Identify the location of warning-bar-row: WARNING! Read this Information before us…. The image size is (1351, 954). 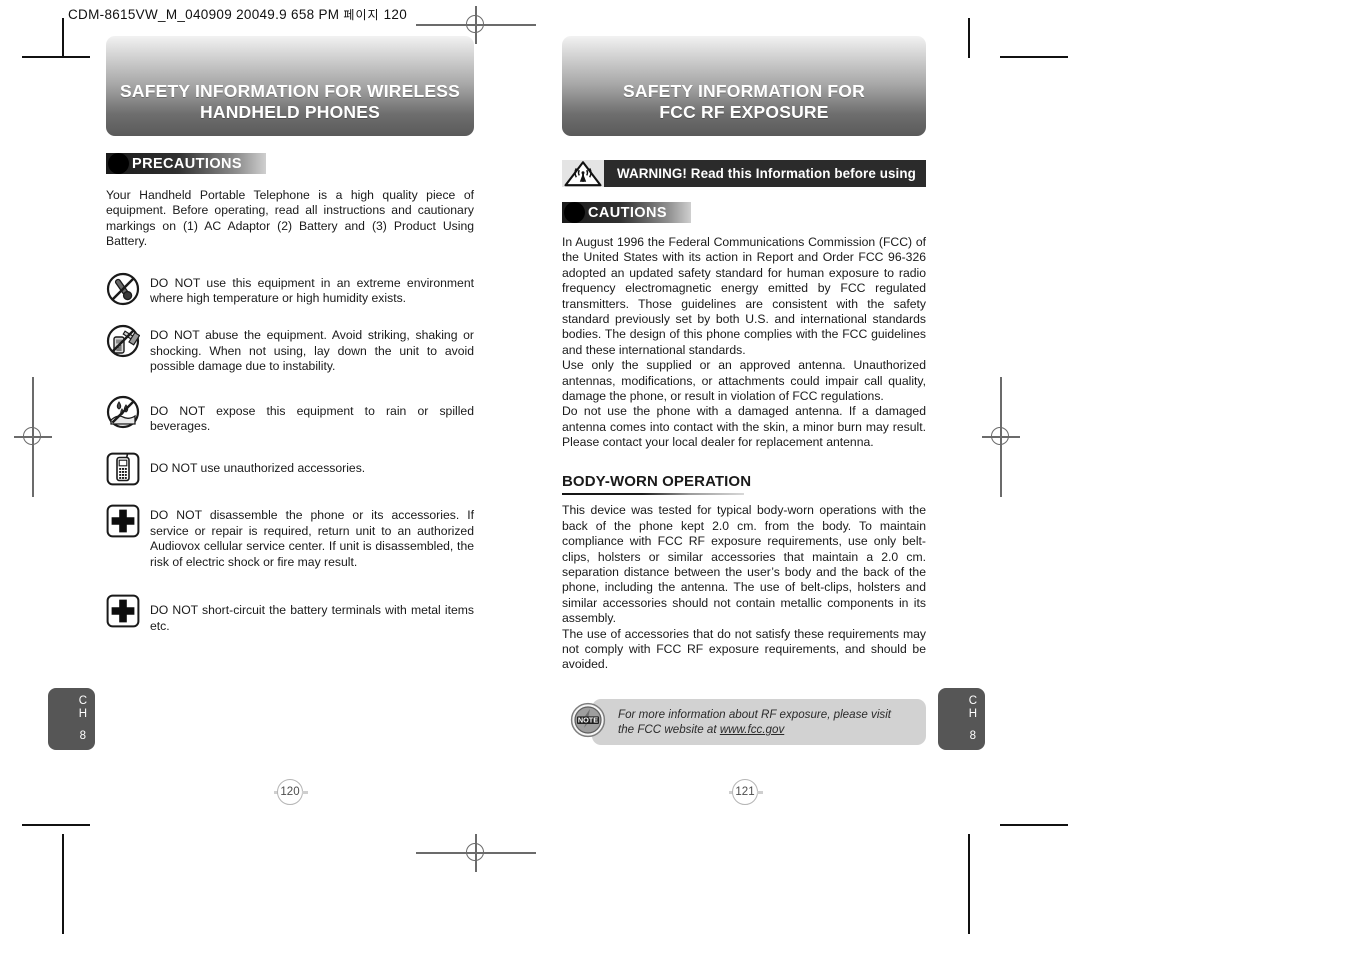
(744, 173).